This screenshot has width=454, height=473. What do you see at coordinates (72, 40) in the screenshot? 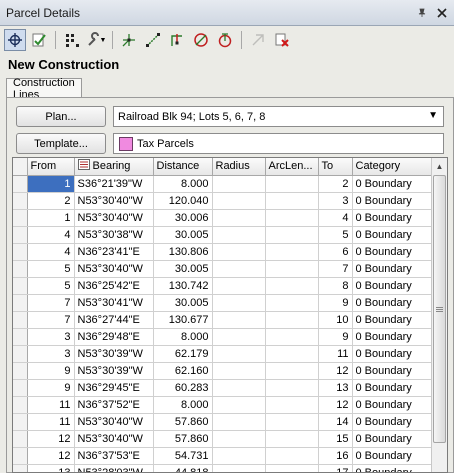
I see `points-grid-icon` at bounding box center [72, 40].